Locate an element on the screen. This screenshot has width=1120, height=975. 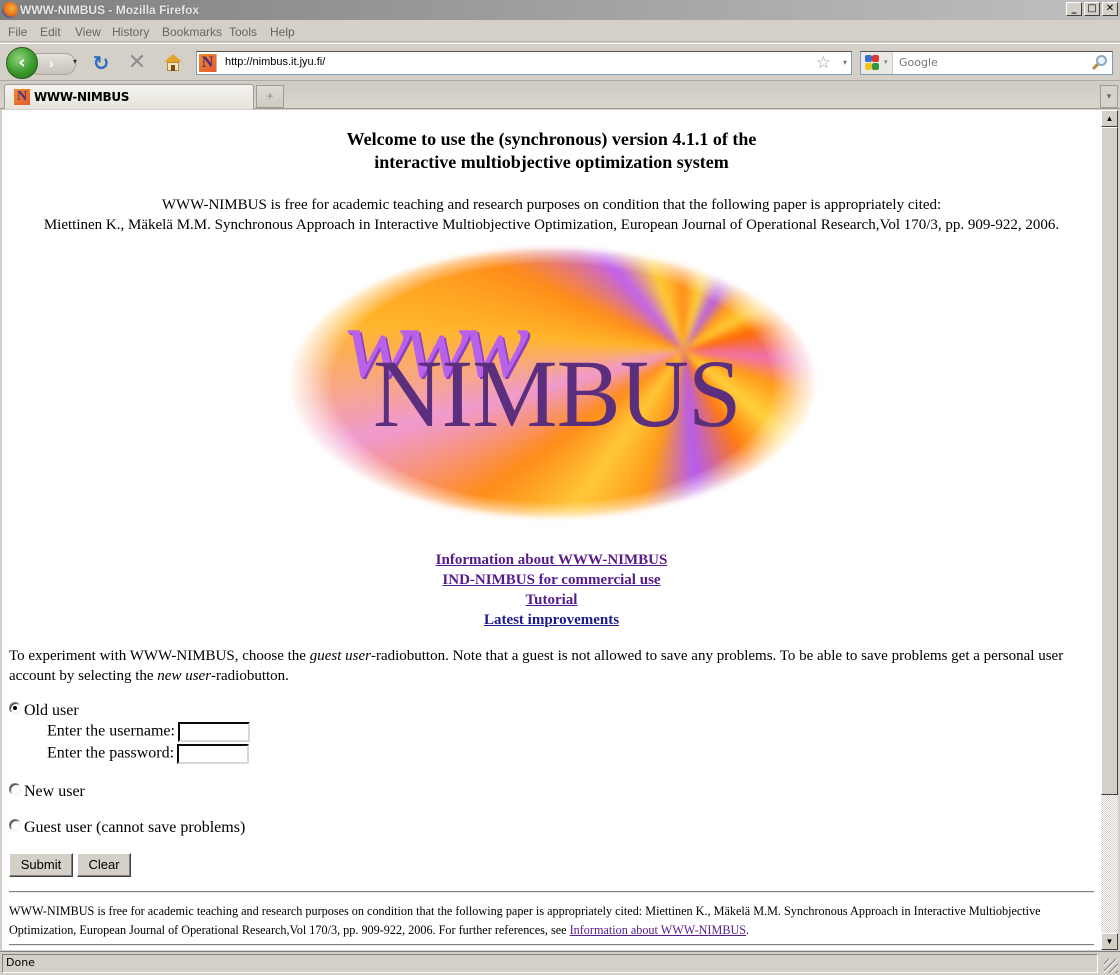
vertical-scrollbar: ▲ ▼ is located at coordinates (1109, 530).